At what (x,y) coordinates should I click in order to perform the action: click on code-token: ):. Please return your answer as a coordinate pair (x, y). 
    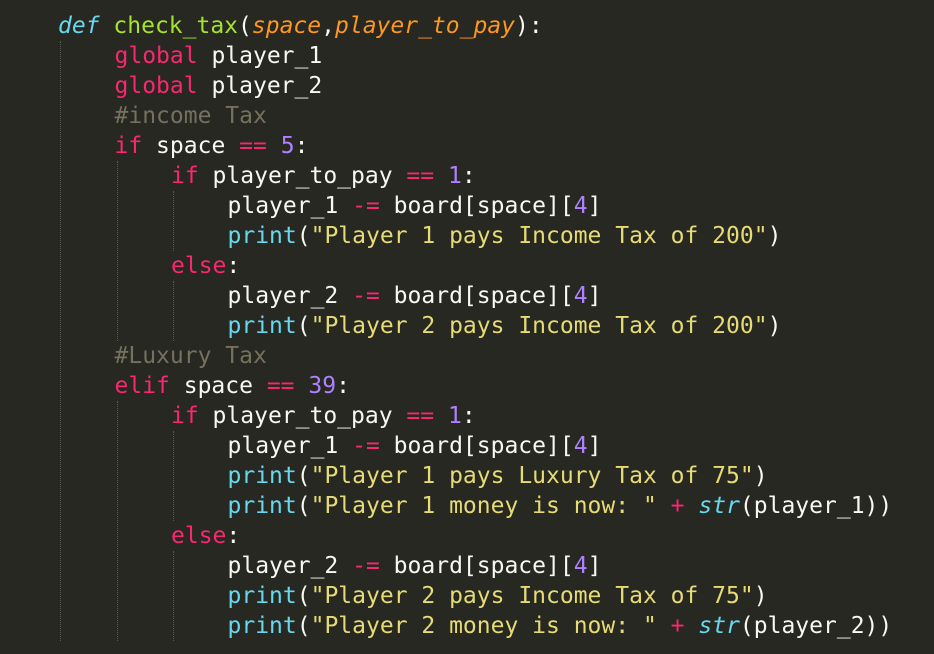
    Looking at the image, I should click on (529, 26).